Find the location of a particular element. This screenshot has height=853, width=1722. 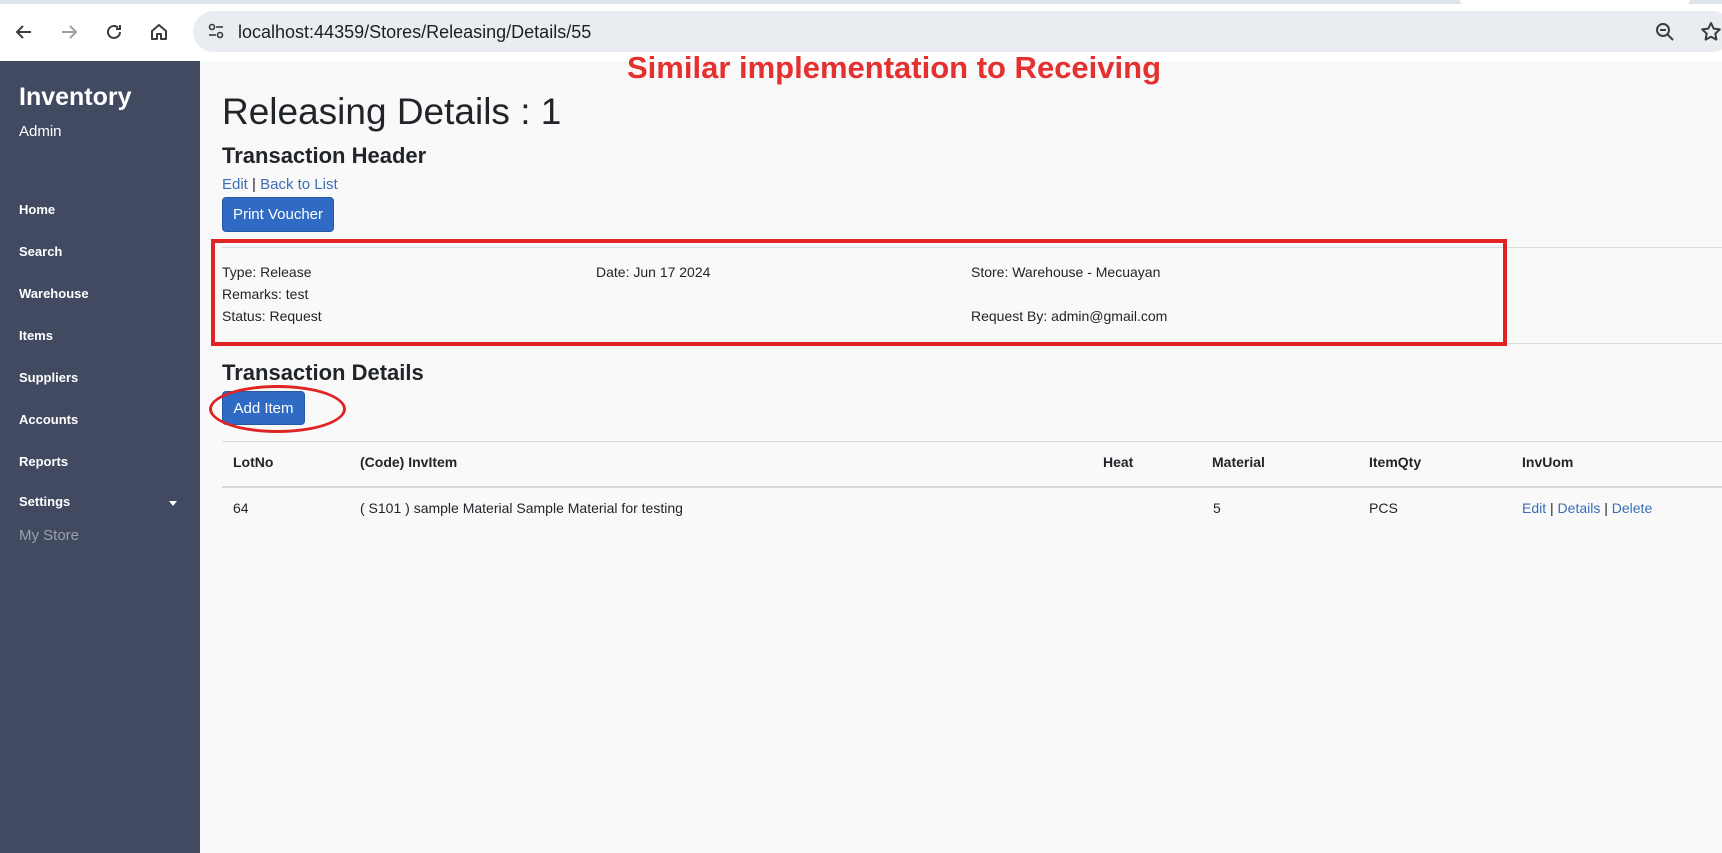

back-to-list-link: Back to List is located at coordinates (299, 184).